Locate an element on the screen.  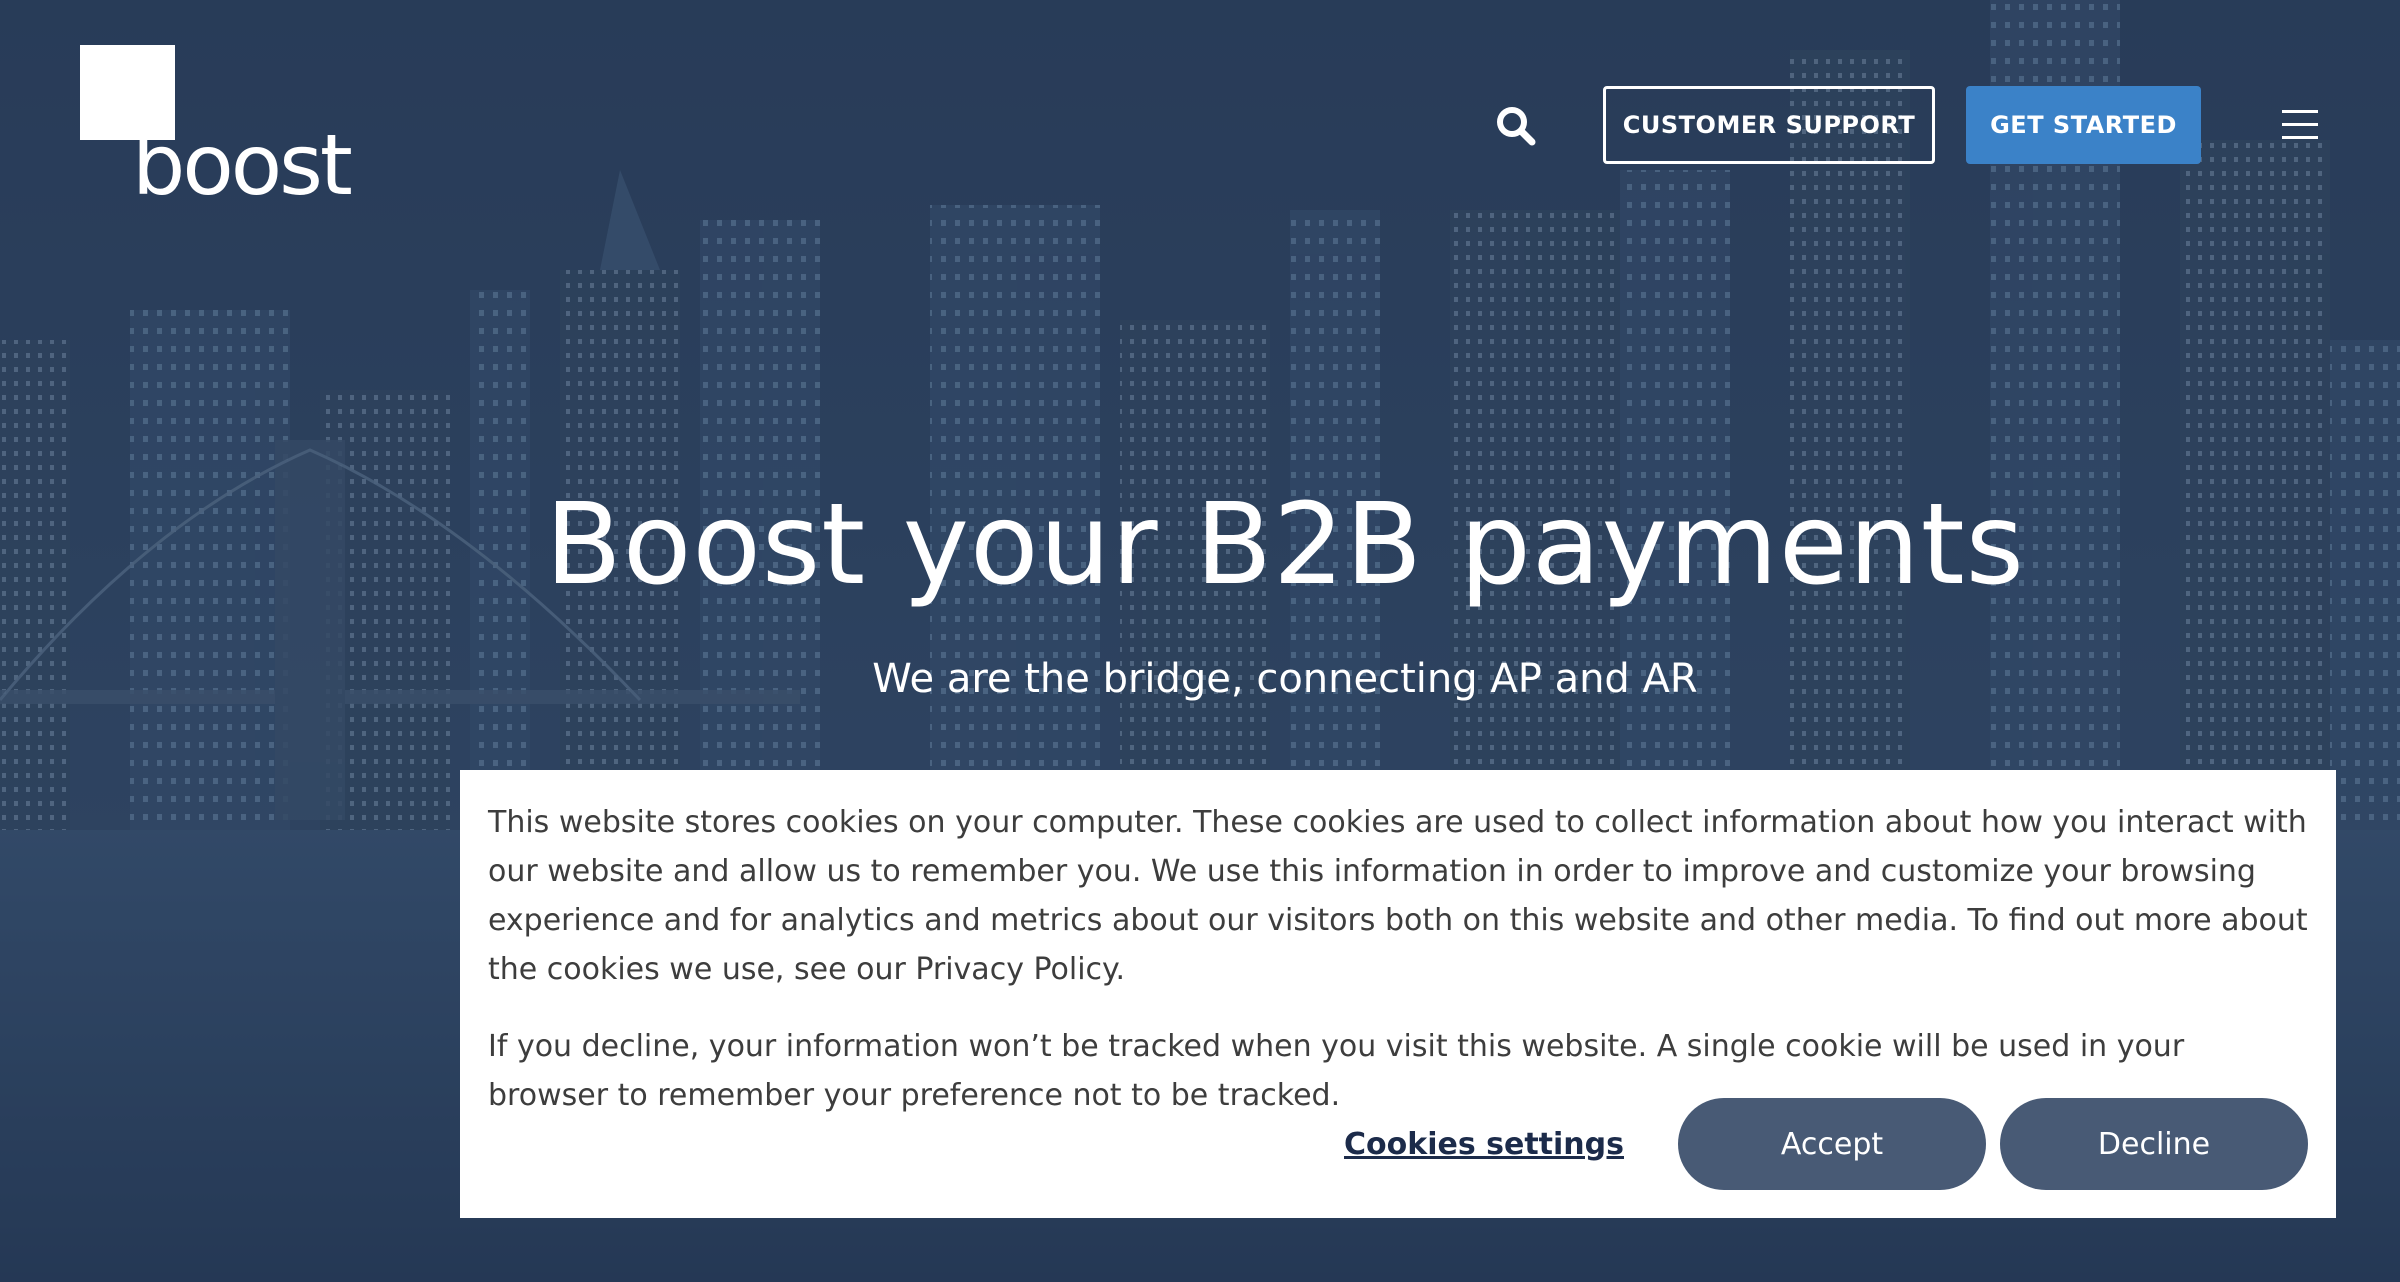
search-icon is located at coordinates (1516, 126).